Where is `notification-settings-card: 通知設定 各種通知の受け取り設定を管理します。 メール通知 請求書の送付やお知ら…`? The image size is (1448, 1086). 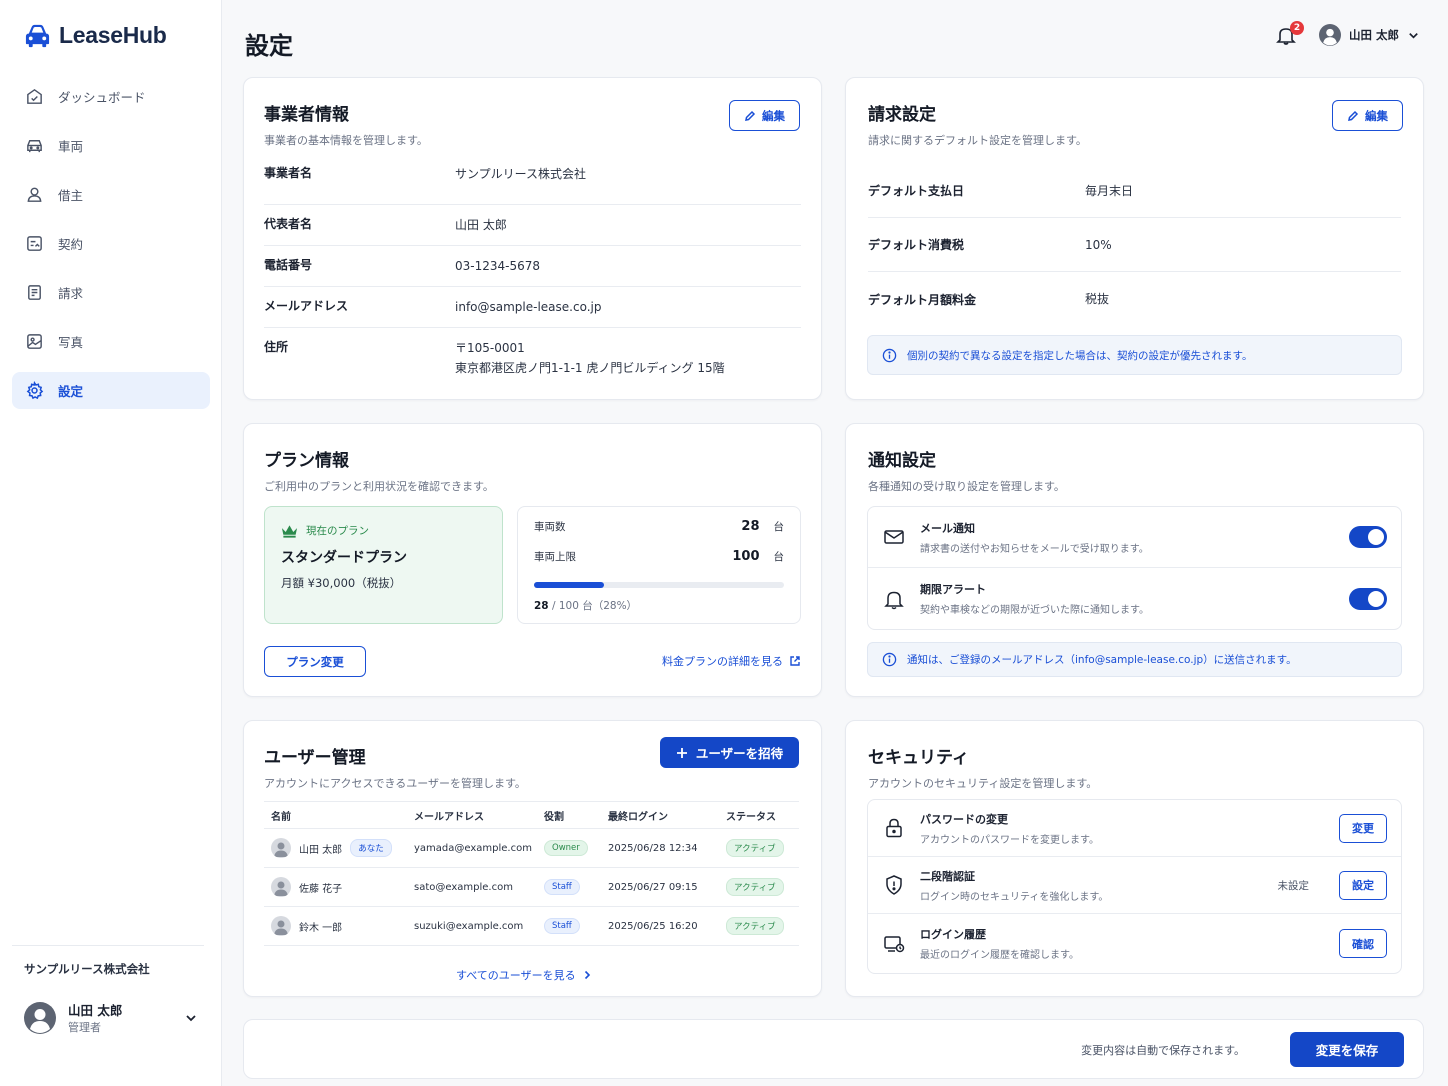 notification-settings-card: 通知設定 各種通知の受け取り設定を管理します。 メール通知 請求書の送付やお知ら… is located at coordinates (1134, 560).